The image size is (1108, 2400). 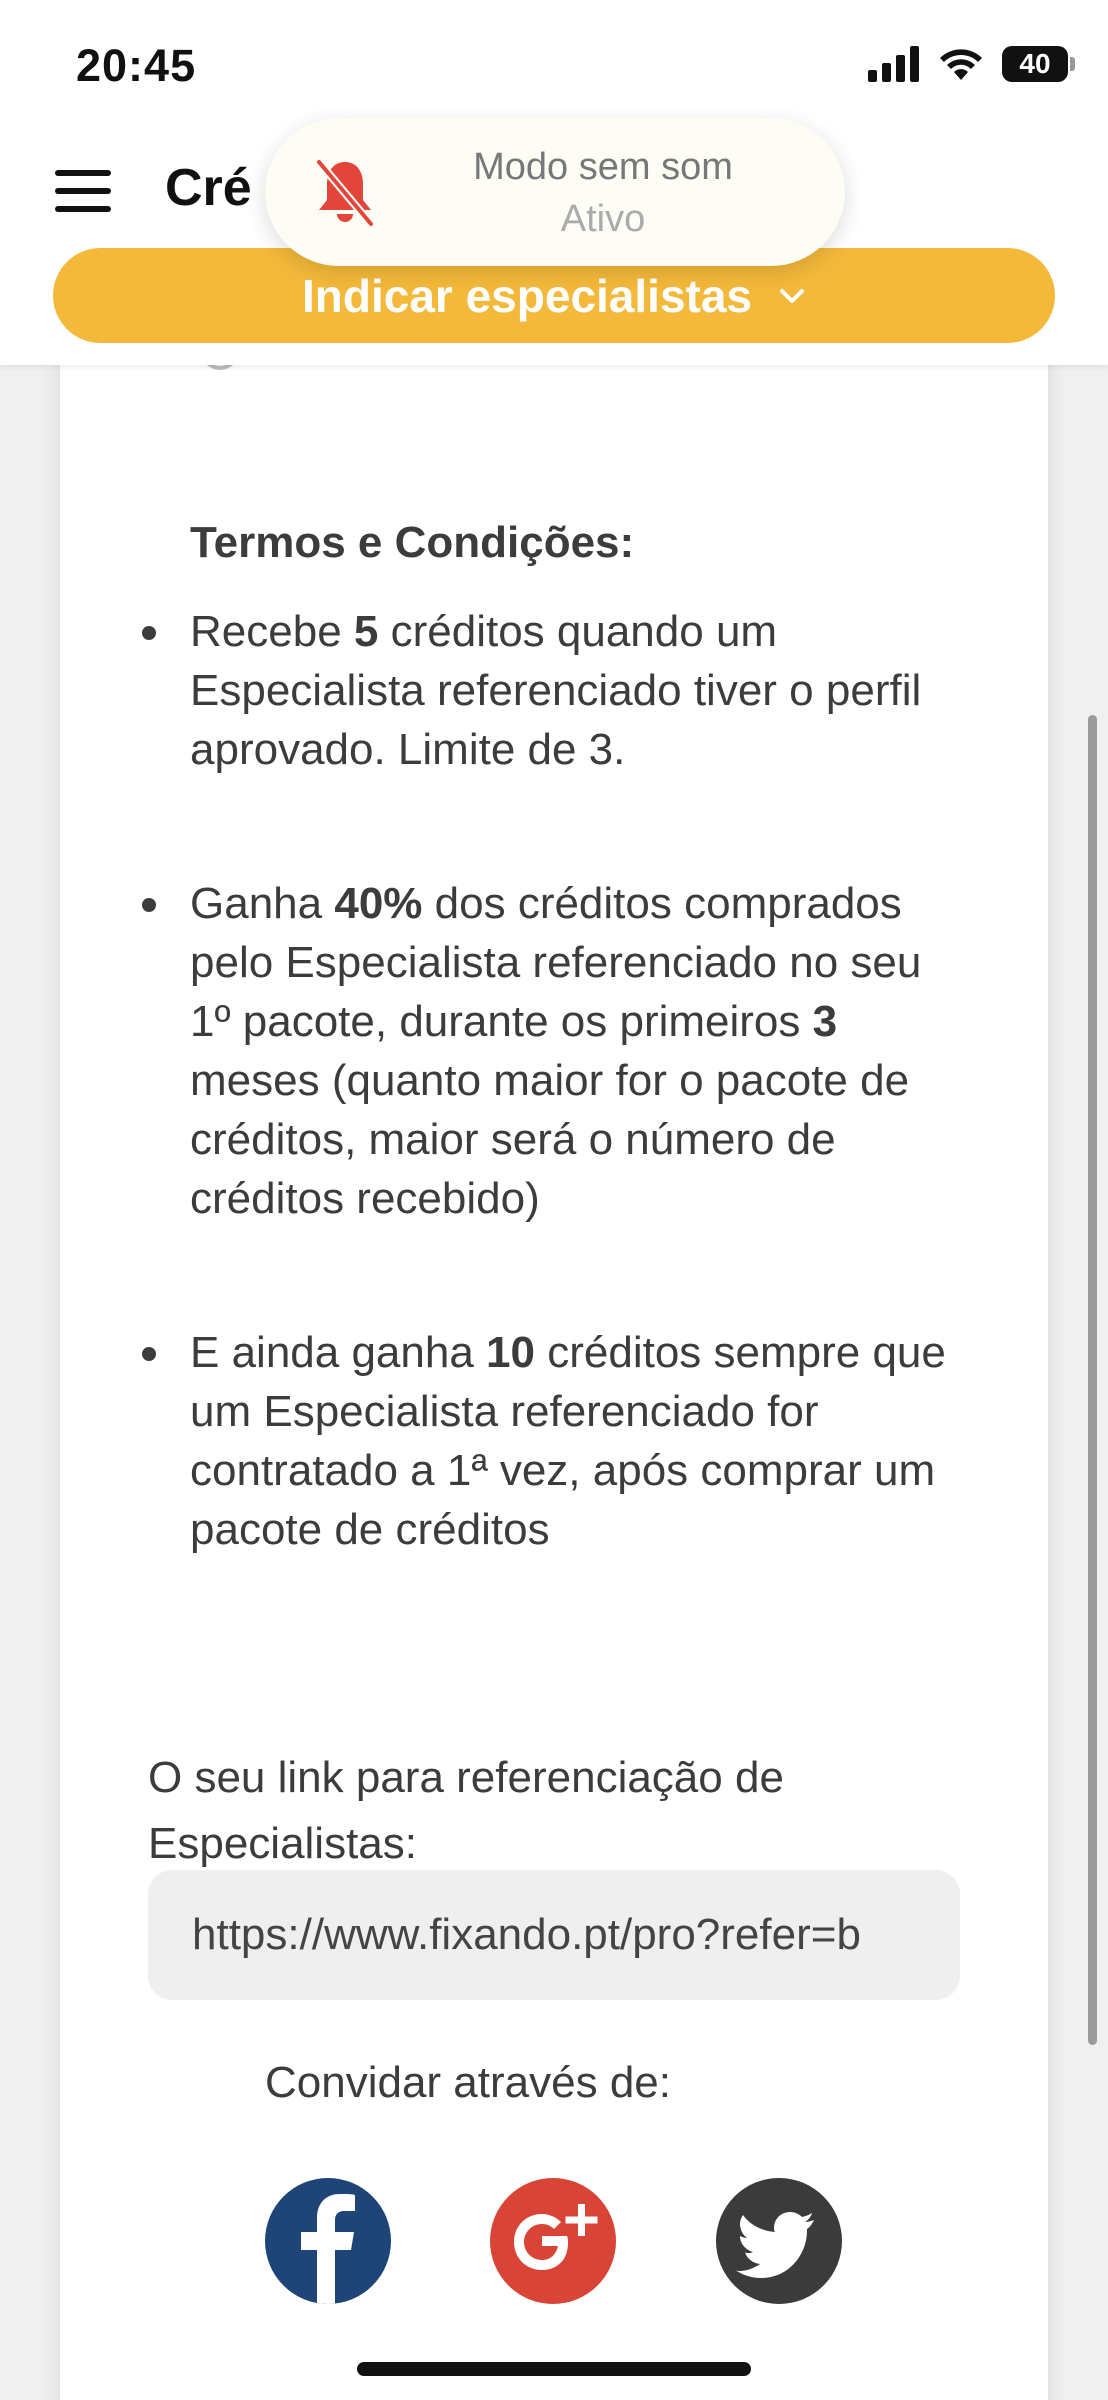 I want to click on invite-label: Convidar através de:, so click(x=468, y=2082).